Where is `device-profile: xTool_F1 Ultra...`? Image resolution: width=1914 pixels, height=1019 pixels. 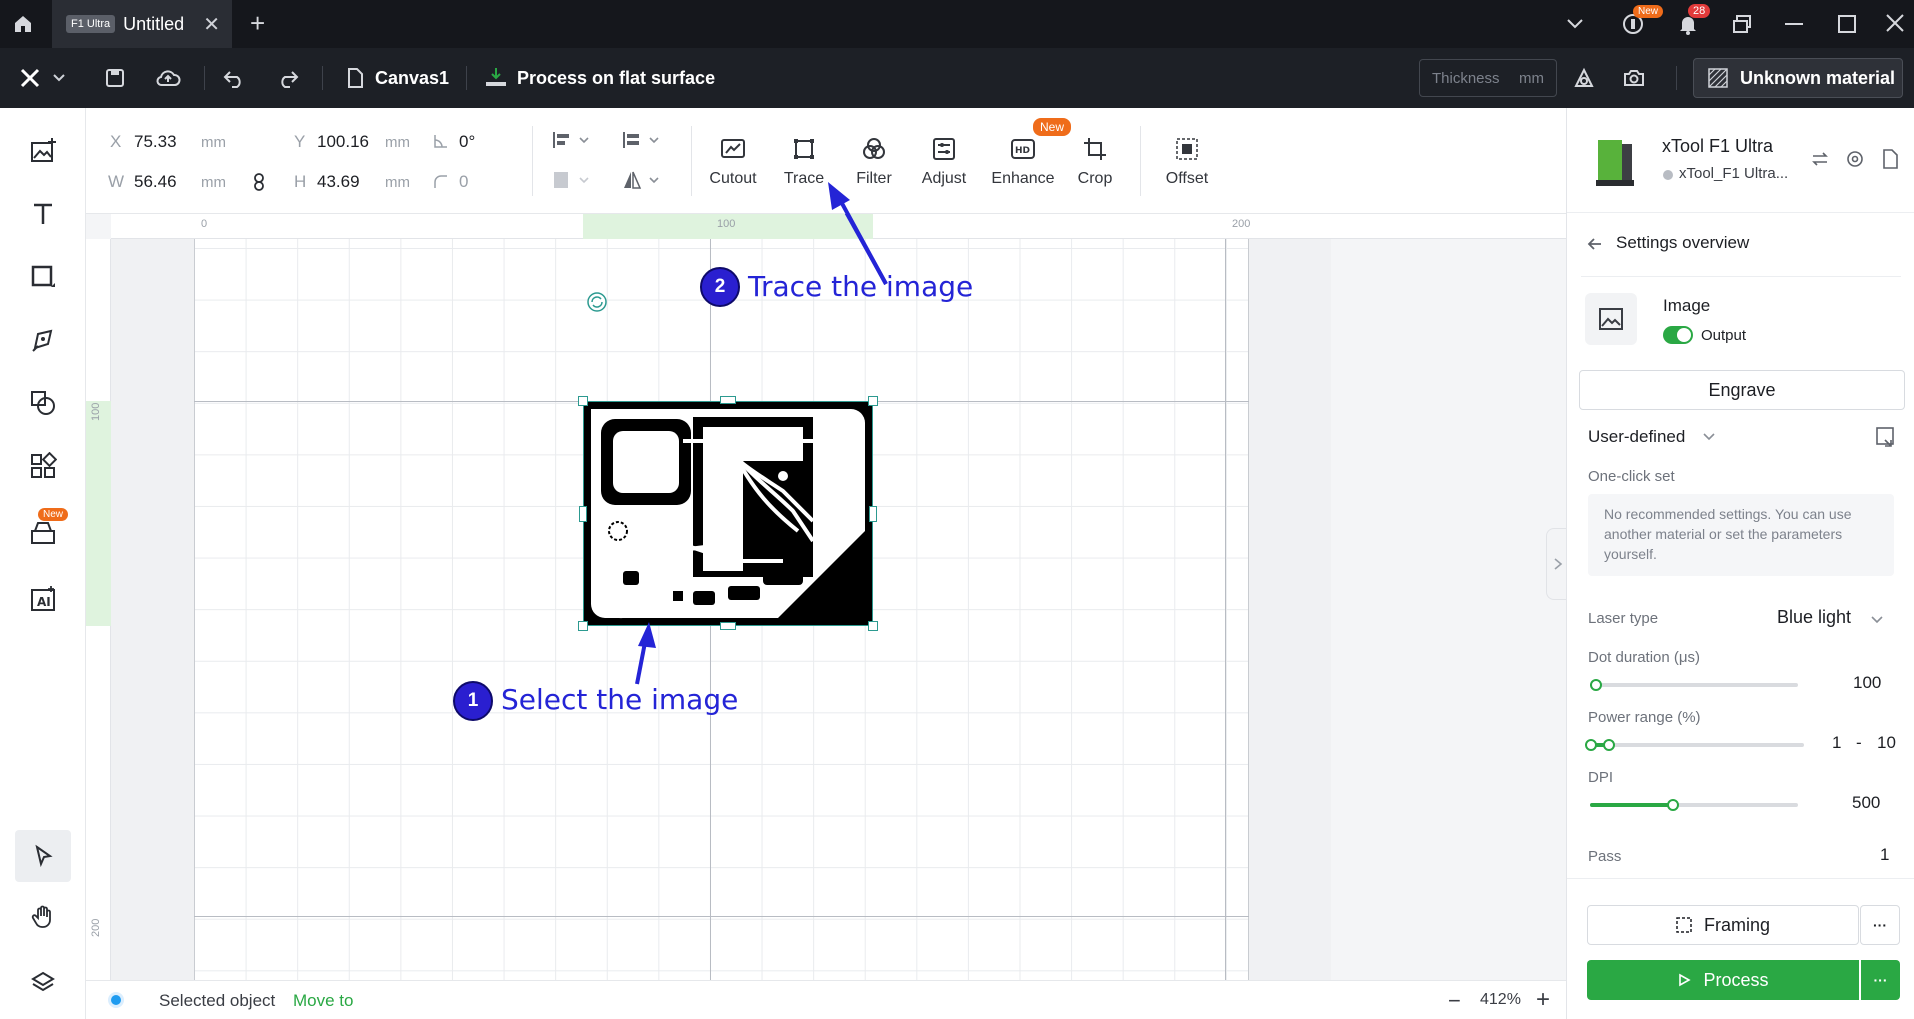
device-profile: xTool_F1 Ultra... is located at coordinates (1733, 173).